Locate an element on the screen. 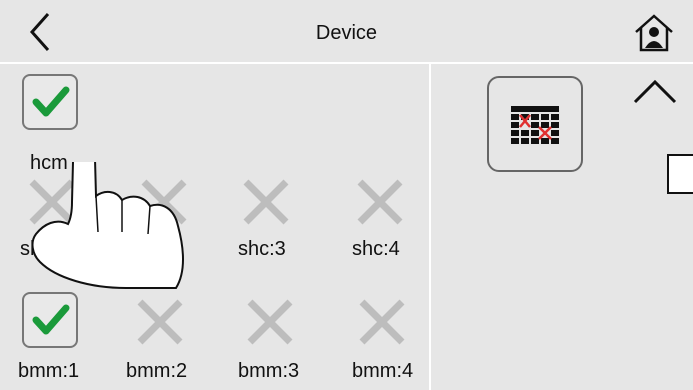  device-cell-shc3: shc:3 is located at coordinates (273, 217).